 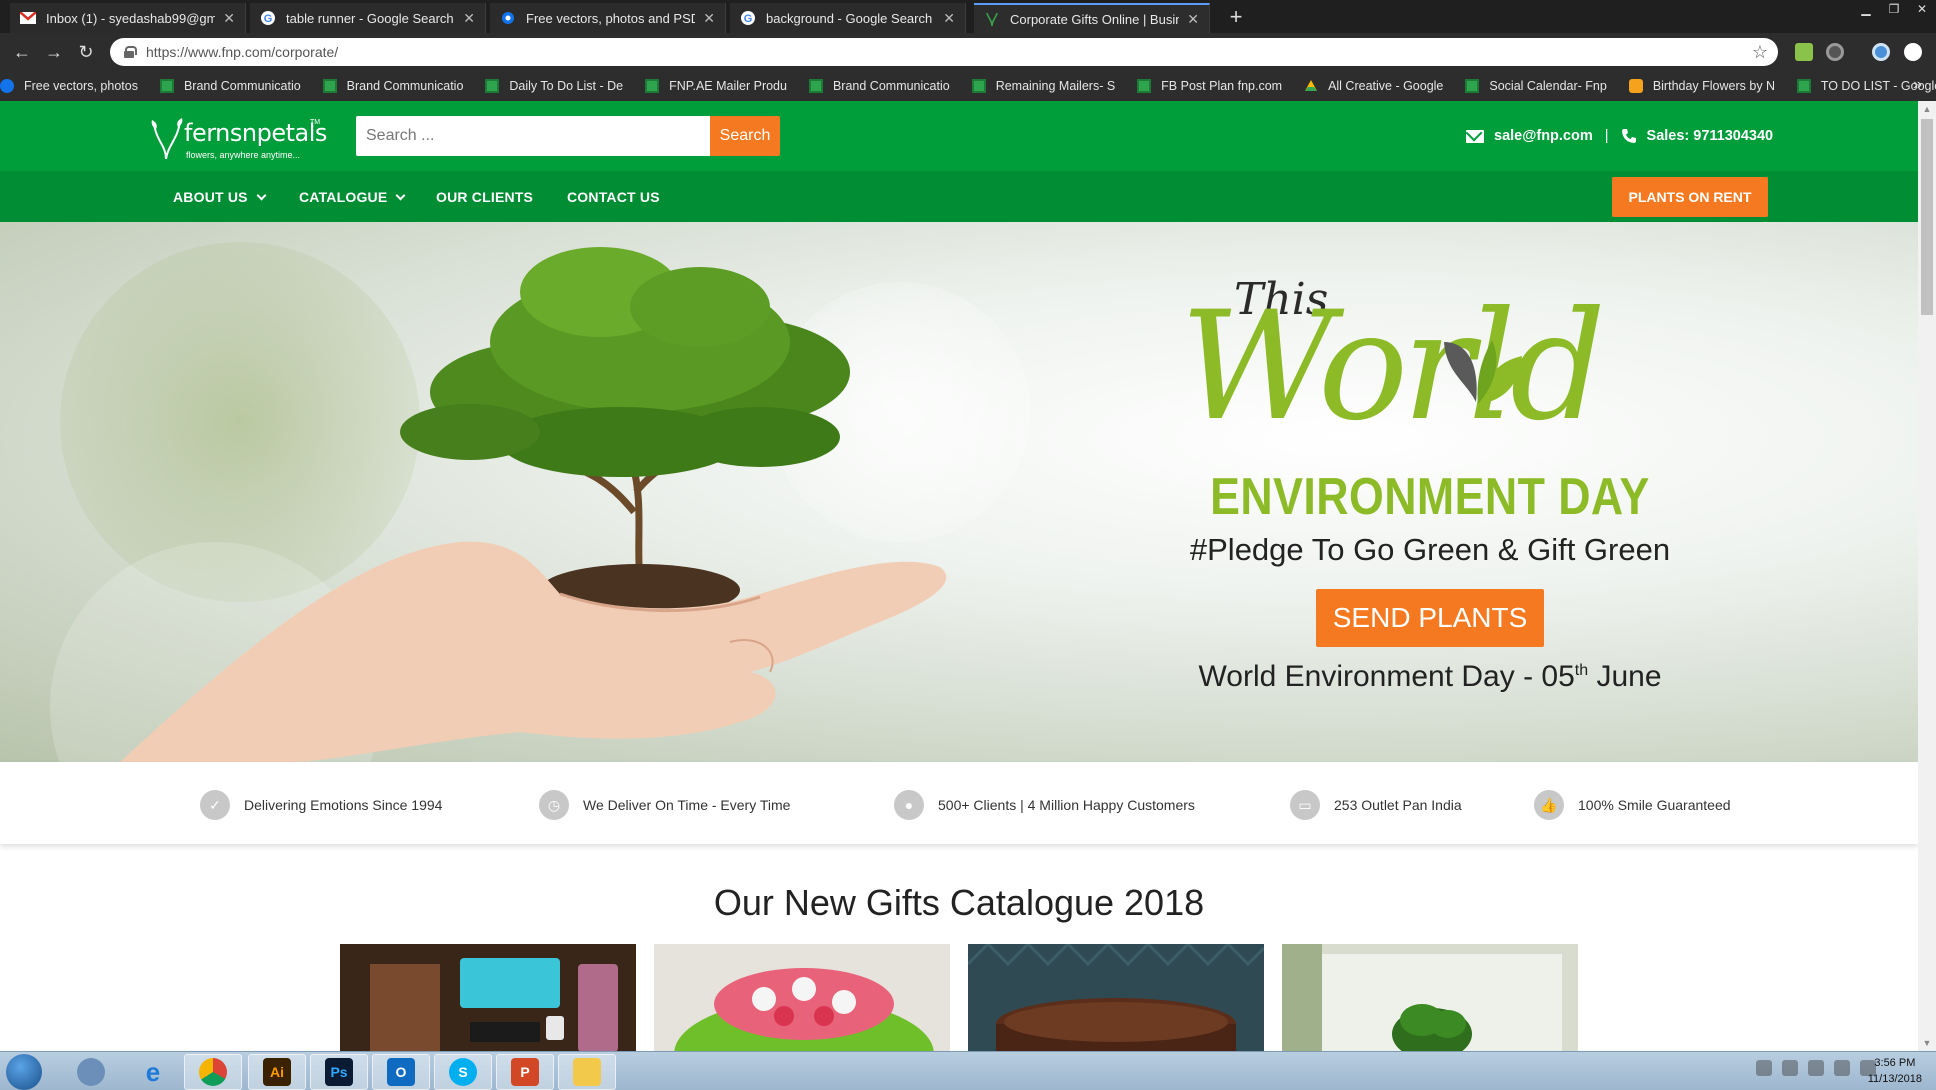 I want to click on catalogue-card-flowers, so click(x=802, y=998).